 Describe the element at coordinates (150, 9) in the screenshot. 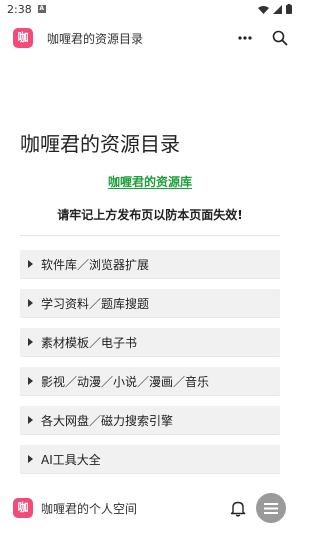

I see `status-bar: 2:38 A` at that location.